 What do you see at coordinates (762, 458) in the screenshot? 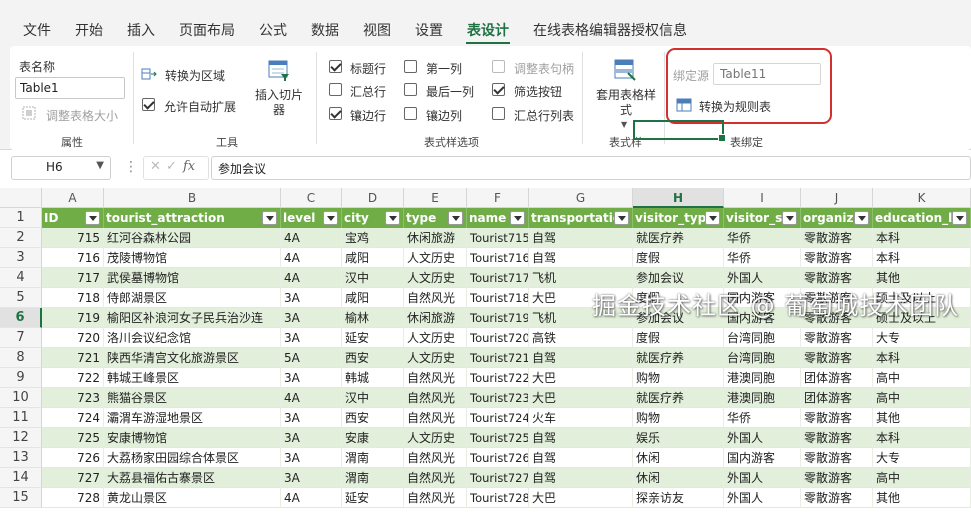
I see `table-cell: 国内游客` at bounding box center [762, 458].